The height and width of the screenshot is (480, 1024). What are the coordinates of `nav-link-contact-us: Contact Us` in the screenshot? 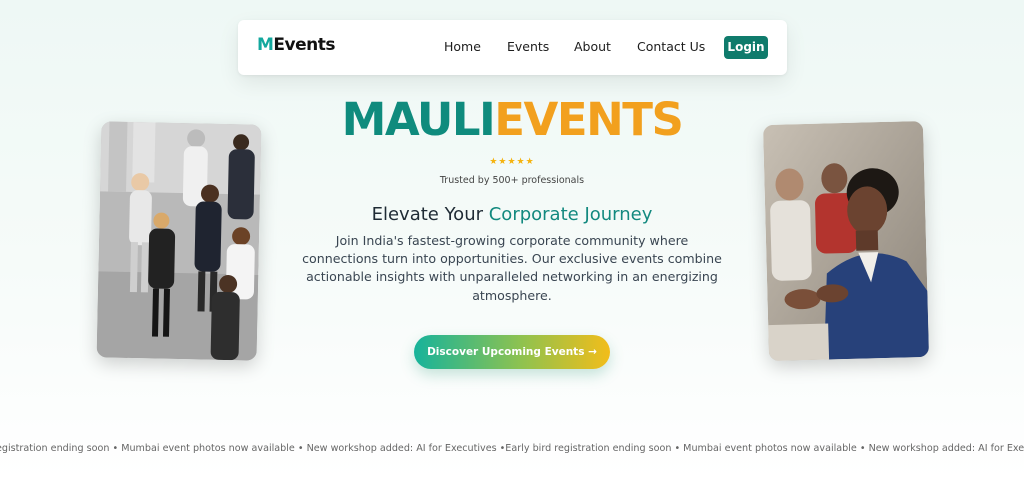 It's located at (671, 46).